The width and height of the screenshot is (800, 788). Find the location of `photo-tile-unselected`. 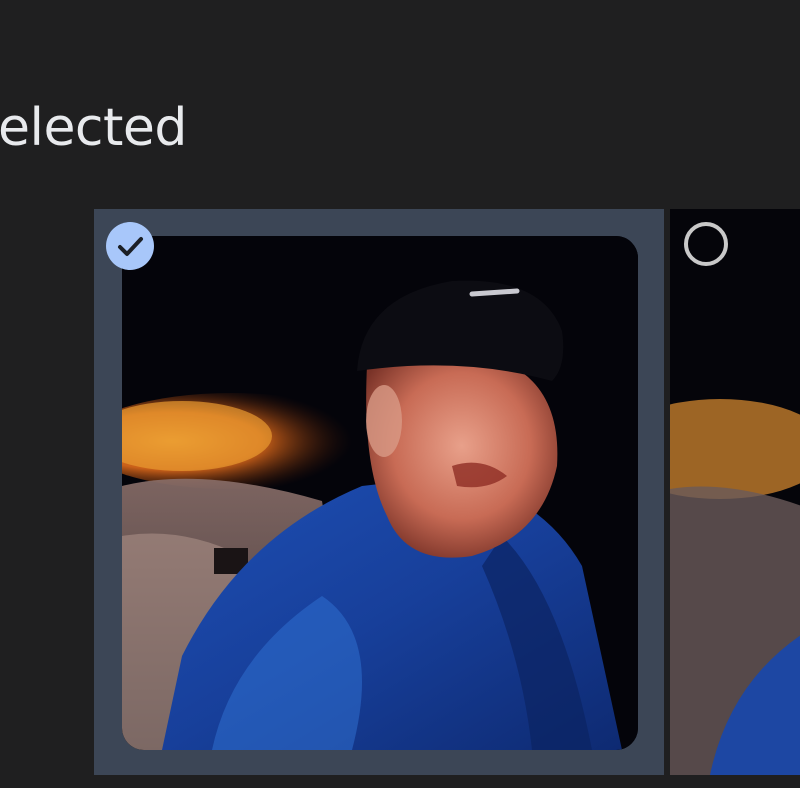

photo-tile-unselected is located at coordinates (735, 492).